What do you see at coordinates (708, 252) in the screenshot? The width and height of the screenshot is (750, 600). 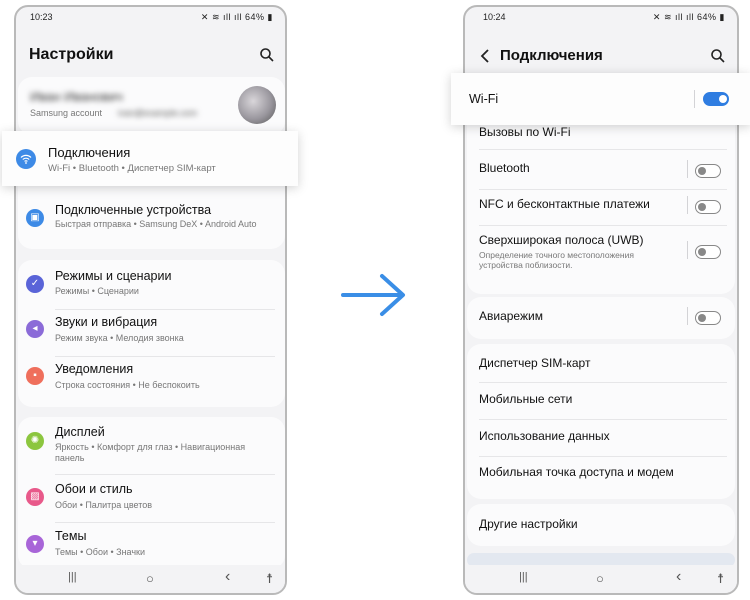 I see `uwb-toggle` at bounding box center [708, 252].